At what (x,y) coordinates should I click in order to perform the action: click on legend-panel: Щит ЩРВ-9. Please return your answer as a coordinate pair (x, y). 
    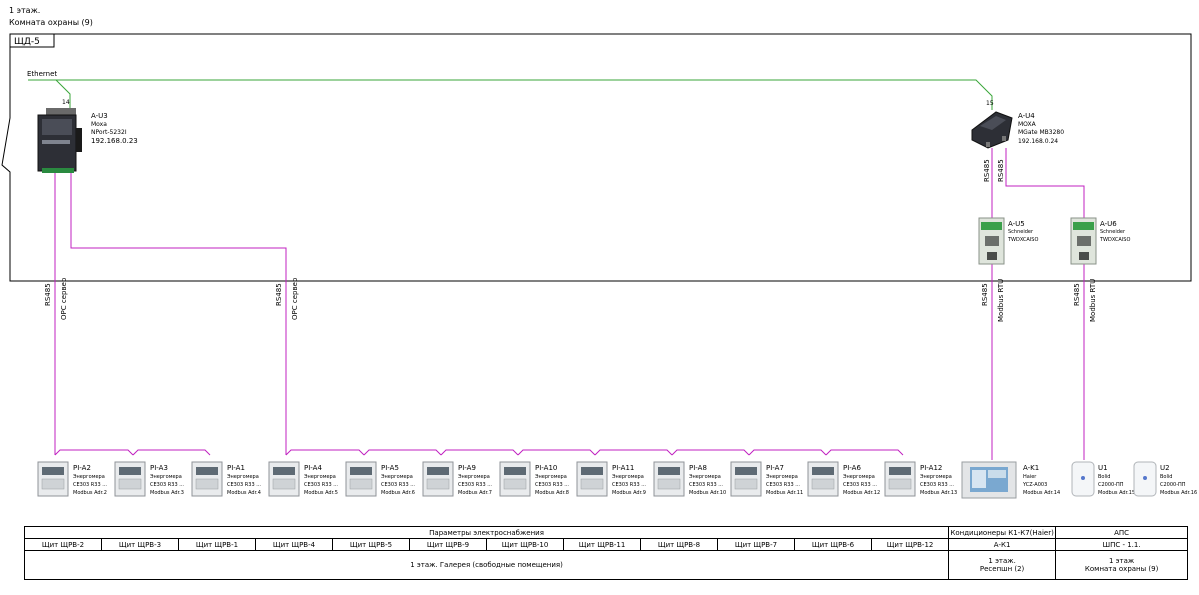
    Looking at the image, I should click on (448, 544).